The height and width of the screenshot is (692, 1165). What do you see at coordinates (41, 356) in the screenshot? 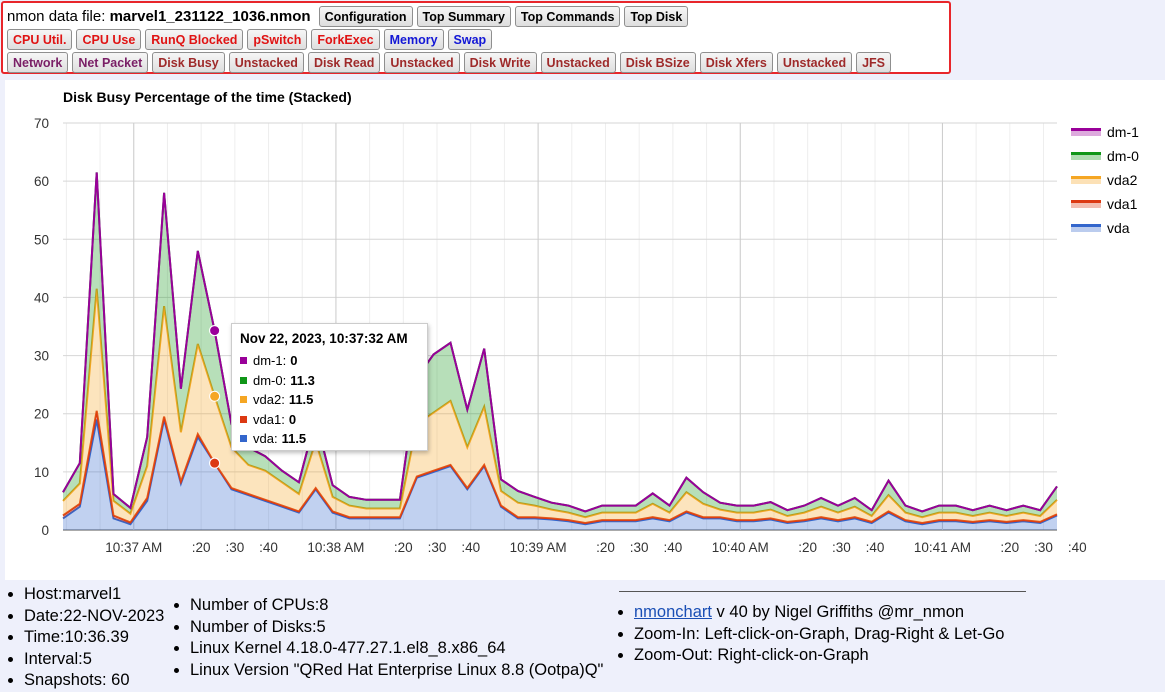
I see `y-tick-label: 30` at bounding box center [41, 356].